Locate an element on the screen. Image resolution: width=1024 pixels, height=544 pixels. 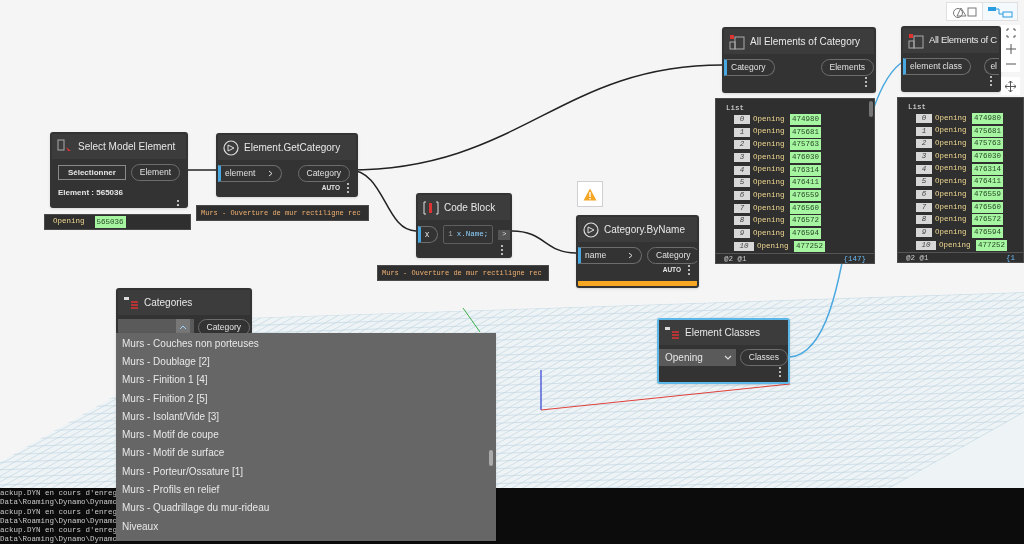
dropdown-option: Murs - Profils en relief is located at coordinates (306, 489).